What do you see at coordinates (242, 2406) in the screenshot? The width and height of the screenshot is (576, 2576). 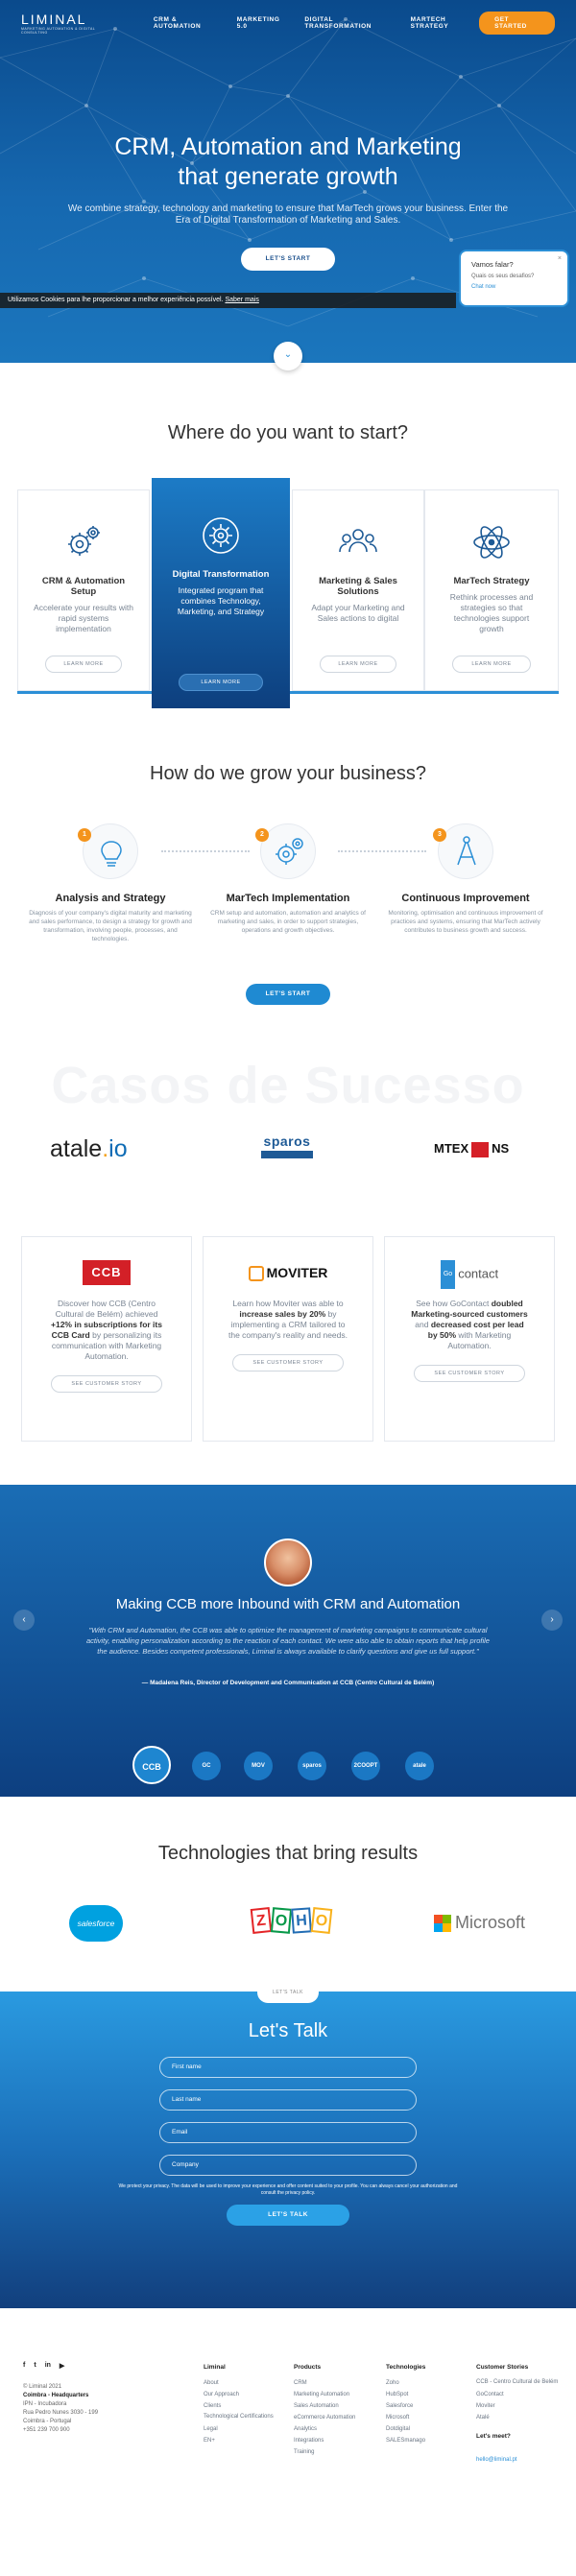 I see `footer-link: Clients` at bounding box center [242, 2406].